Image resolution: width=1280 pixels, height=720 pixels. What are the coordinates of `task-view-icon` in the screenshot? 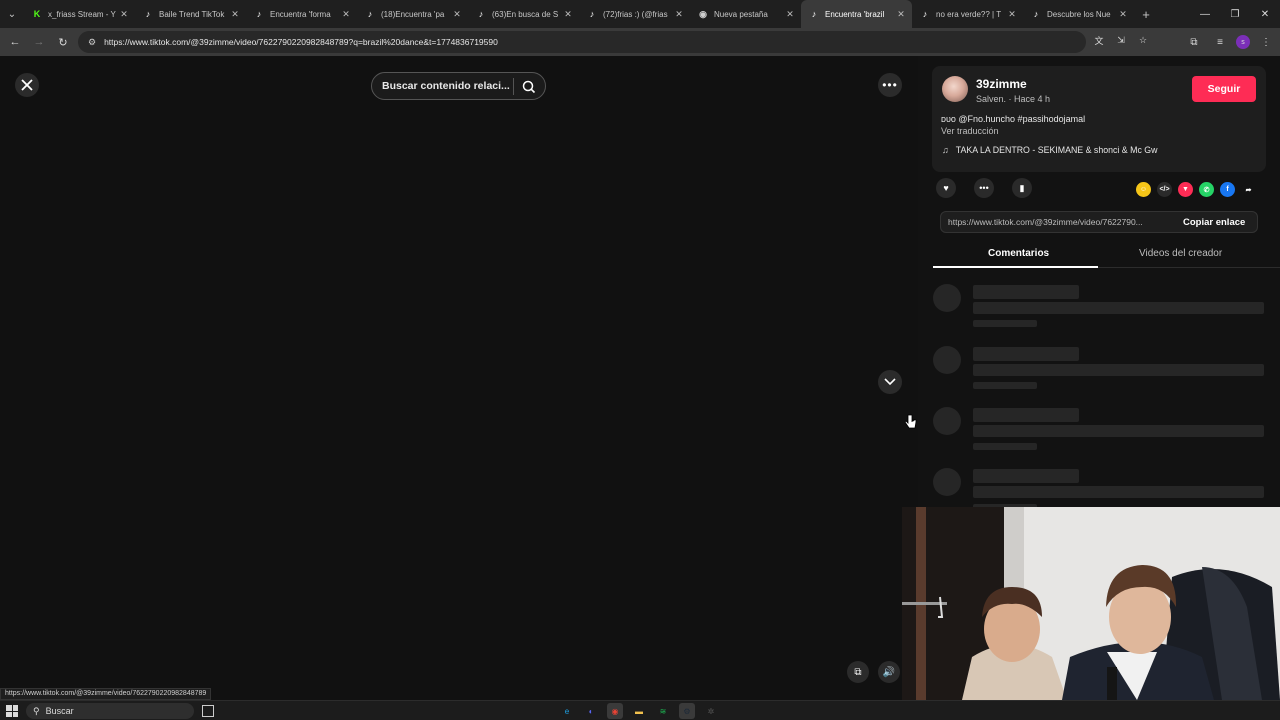 It's located at (208, 711).